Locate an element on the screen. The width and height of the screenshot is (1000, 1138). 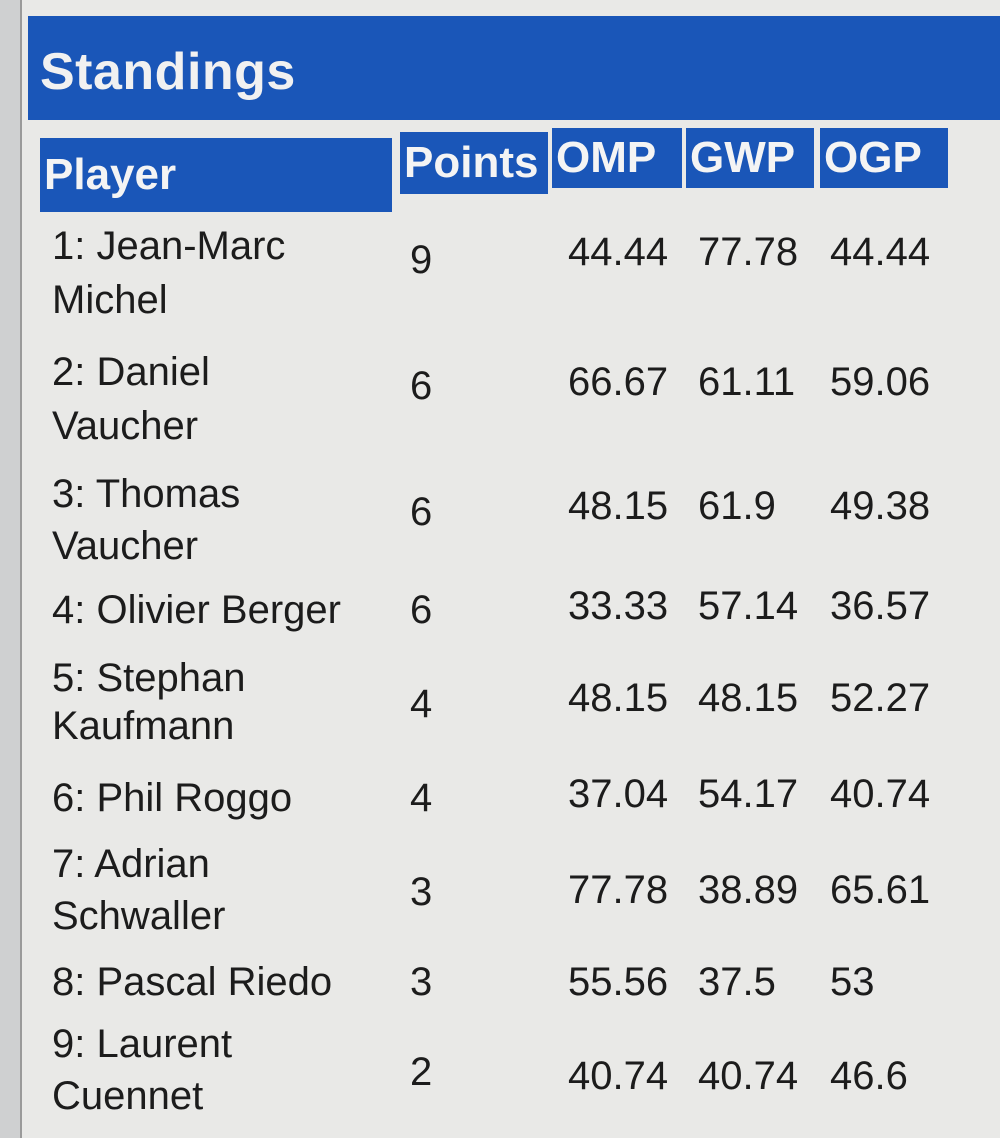
ogp-value: 65.61 is located at coordinates (880, 890).